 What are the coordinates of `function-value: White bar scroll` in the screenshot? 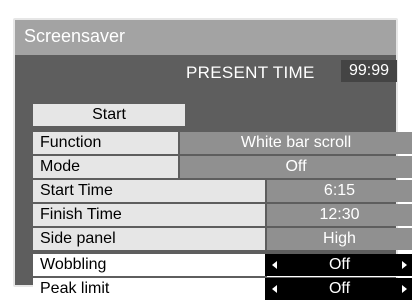 It's located at (296, 143).